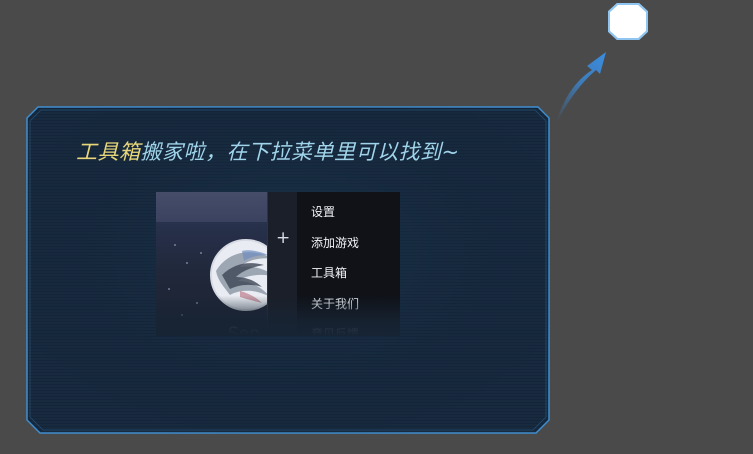 This screenshot has height=454, width=753. What do you see at coordinates (300, 152) in the screenshot?
I see `tip-title-text: 搬家啦，在下拉菜单里可以找到~` at bounding box center [300, 152].